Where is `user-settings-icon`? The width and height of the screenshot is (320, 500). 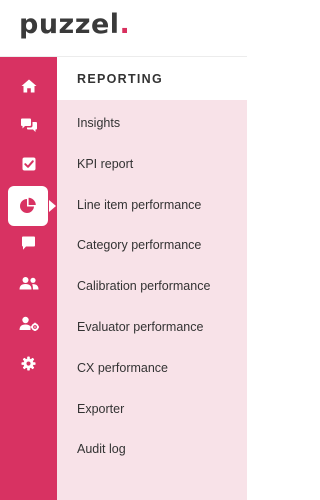 user-settings-icon is located at coordinates (29, 323).